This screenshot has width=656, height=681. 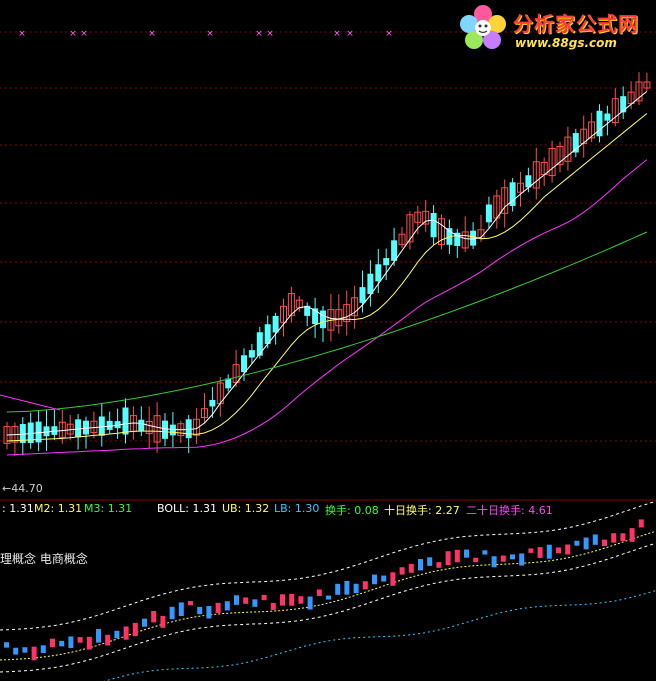 What do you see at coordinates (555, 28) in the screenshot?
I see `watermark-logo: 分析家公式网 www.88gs.com` at bounding box center [555, 28].